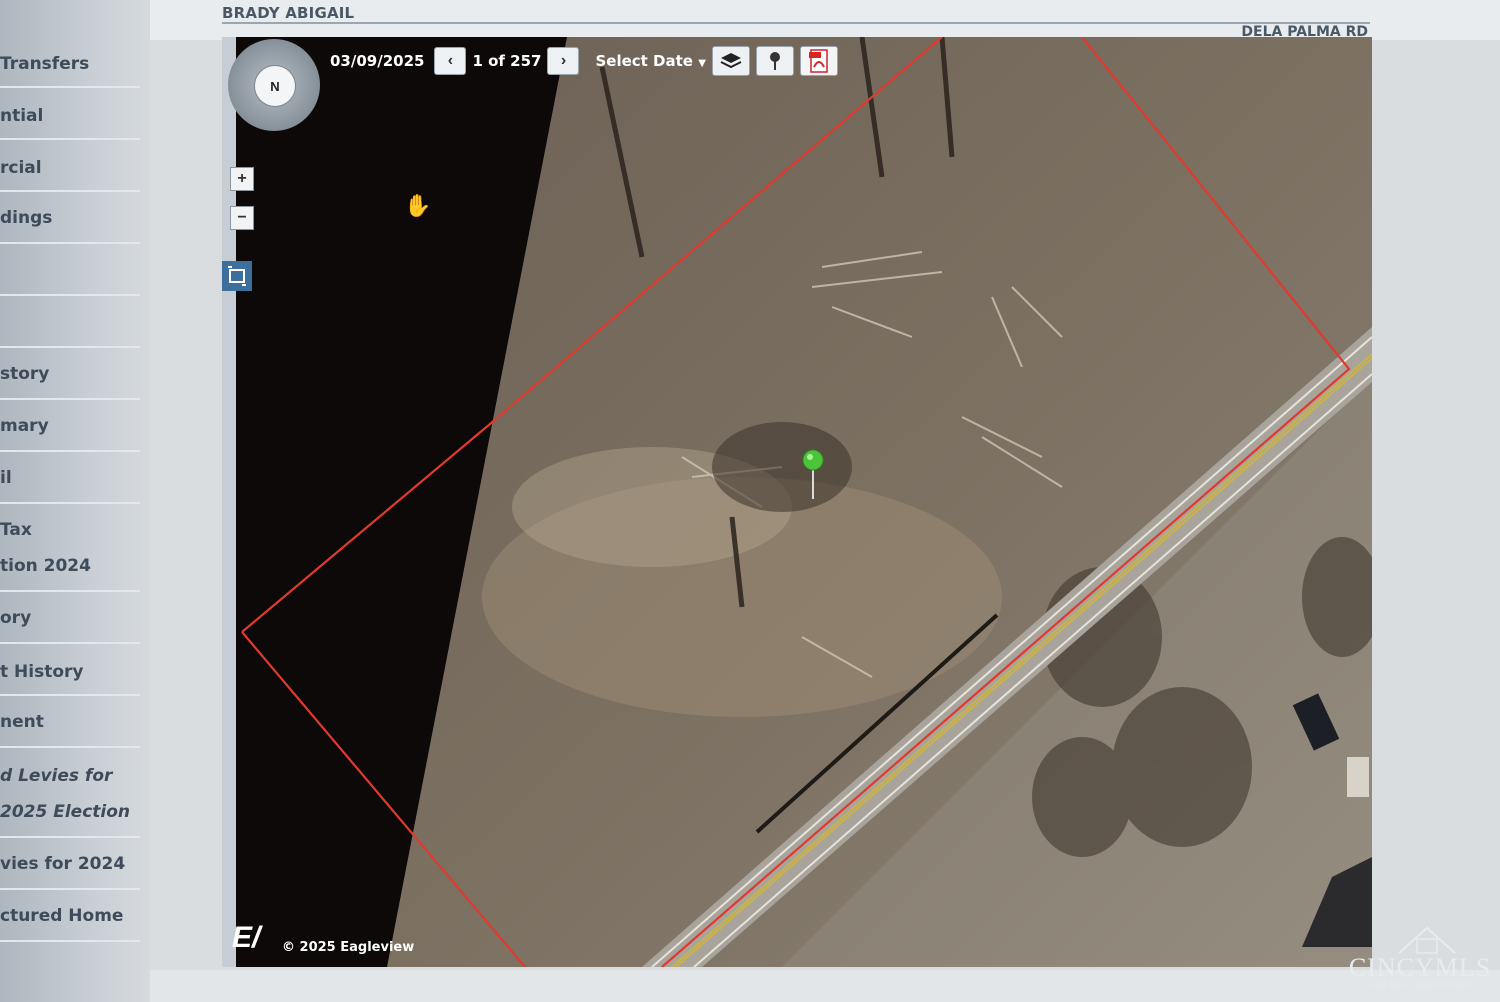 The height and width of the screenshot is (1002, 1500). I want to click on select-date-dropdown: Select Date ▼, so click(650, 61).